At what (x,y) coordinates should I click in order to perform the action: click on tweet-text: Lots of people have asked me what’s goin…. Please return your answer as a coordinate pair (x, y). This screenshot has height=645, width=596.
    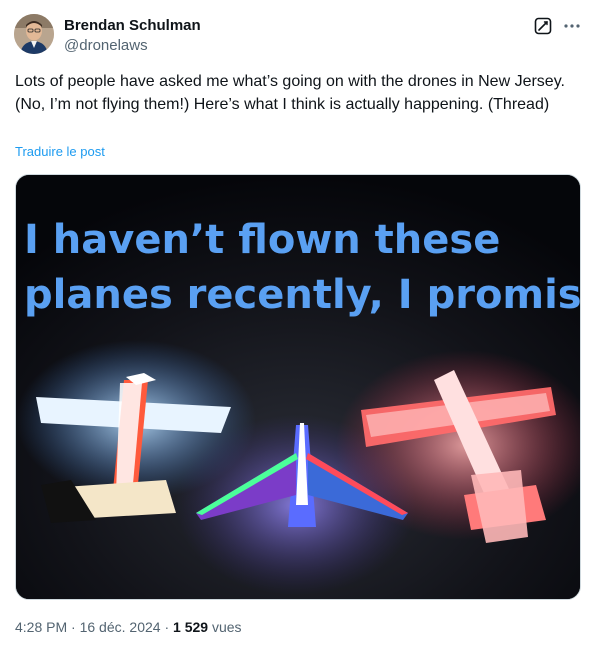
    Looking at the image, I should click on (290, 93).